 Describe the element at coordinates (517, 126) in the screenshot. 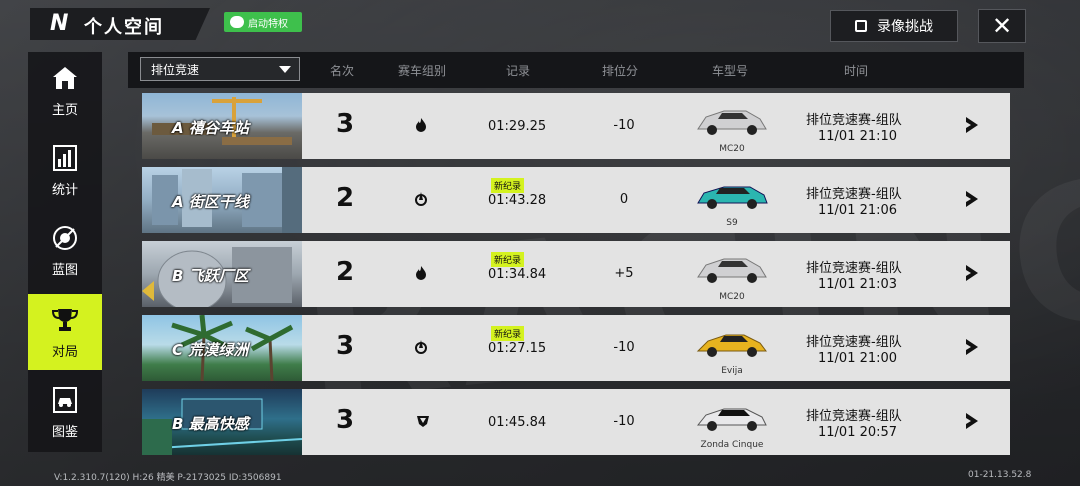

I see `record-time: 01:29.25` at that location.